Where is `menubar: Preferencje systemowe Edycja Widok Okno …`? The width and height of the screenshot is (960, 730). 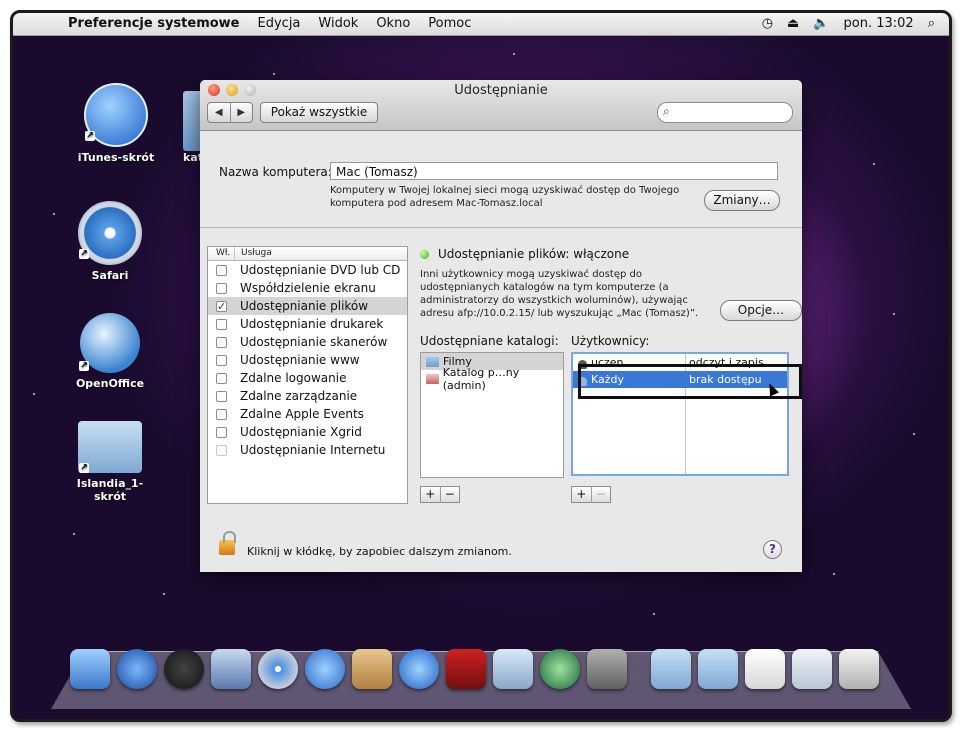 menubar: Preferencje systemowe Edycja Widok Okno … is located at coordinates (481, 24).